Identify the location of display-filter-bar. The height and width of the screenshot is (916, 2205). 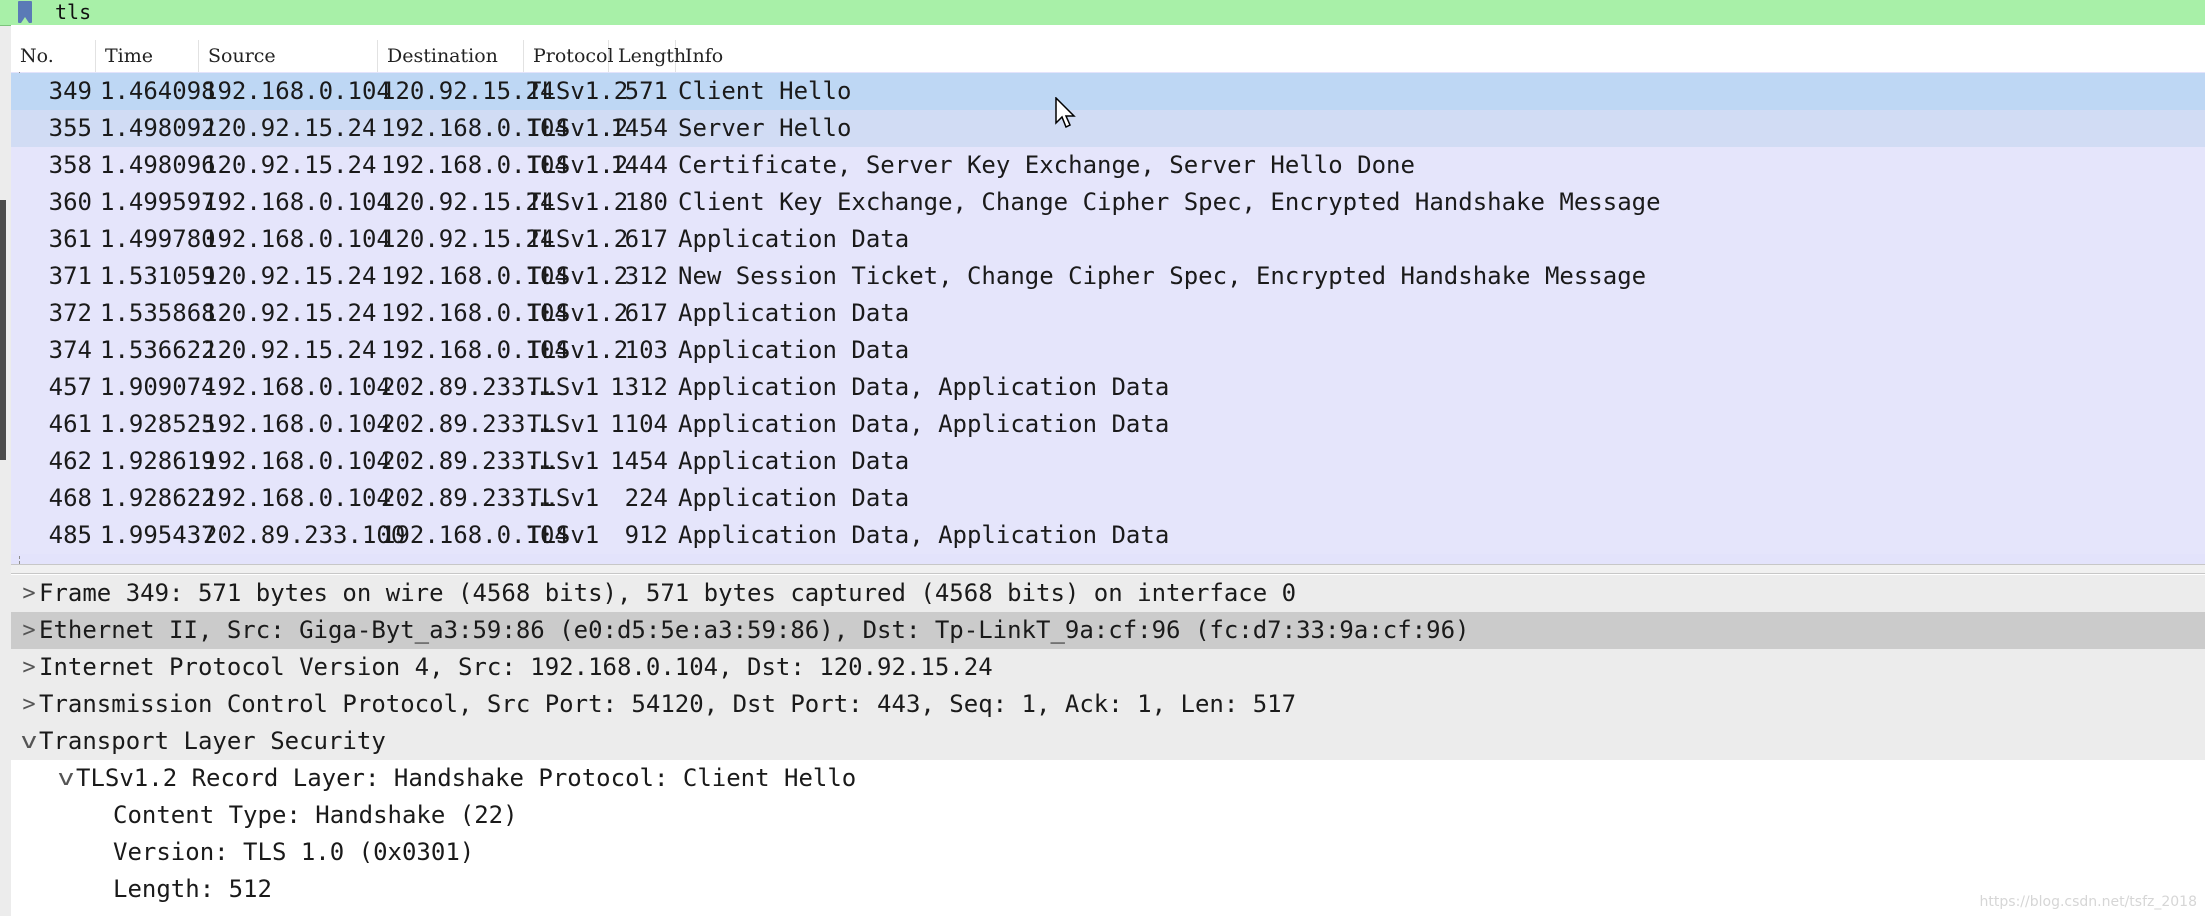
(1102, 13).